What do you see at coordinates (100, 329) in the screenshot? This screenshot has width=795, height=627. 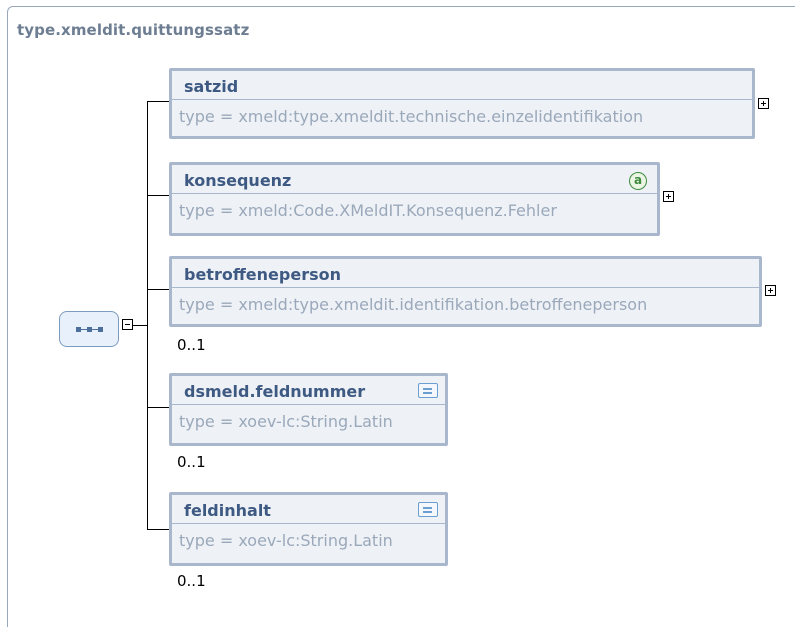 I see `sequence-dot-icon` at bounding box center [100, 329].